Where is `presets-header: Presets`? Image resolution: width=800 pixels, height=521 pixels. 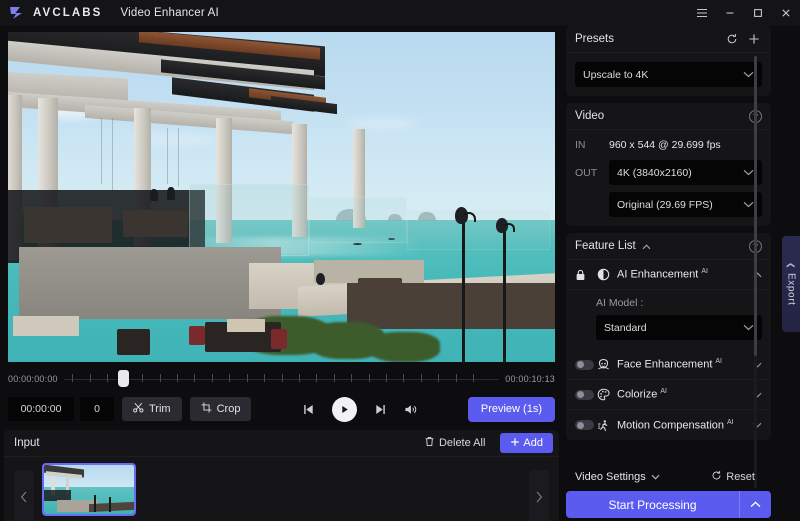 presets-header: Presets is located at coordinates (668, 39).